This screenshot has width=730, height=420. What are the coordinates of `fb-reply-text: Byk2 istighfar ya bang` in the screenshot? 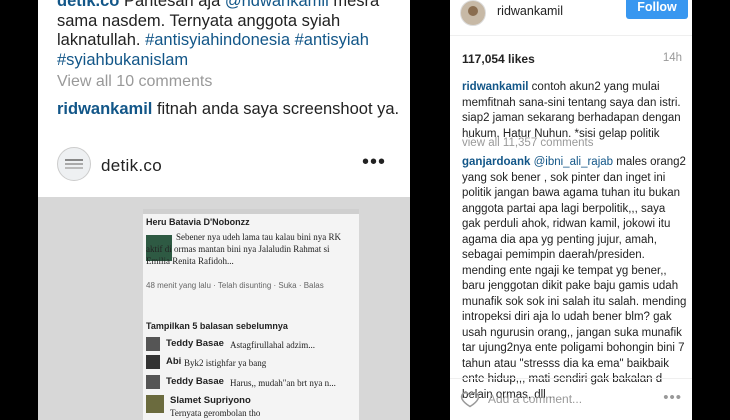 It's located at (225, 363).